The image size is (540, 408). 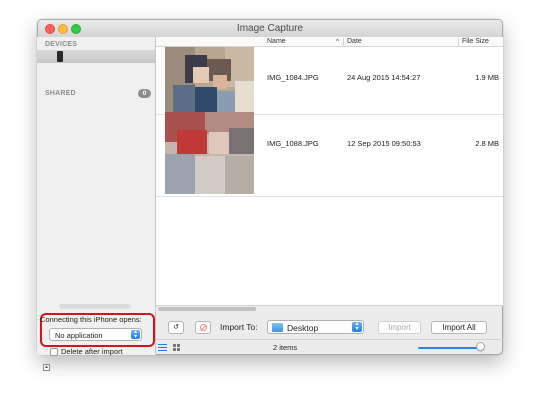 I want to click on rotate-icon: ↺, so click(x=176, y=327).